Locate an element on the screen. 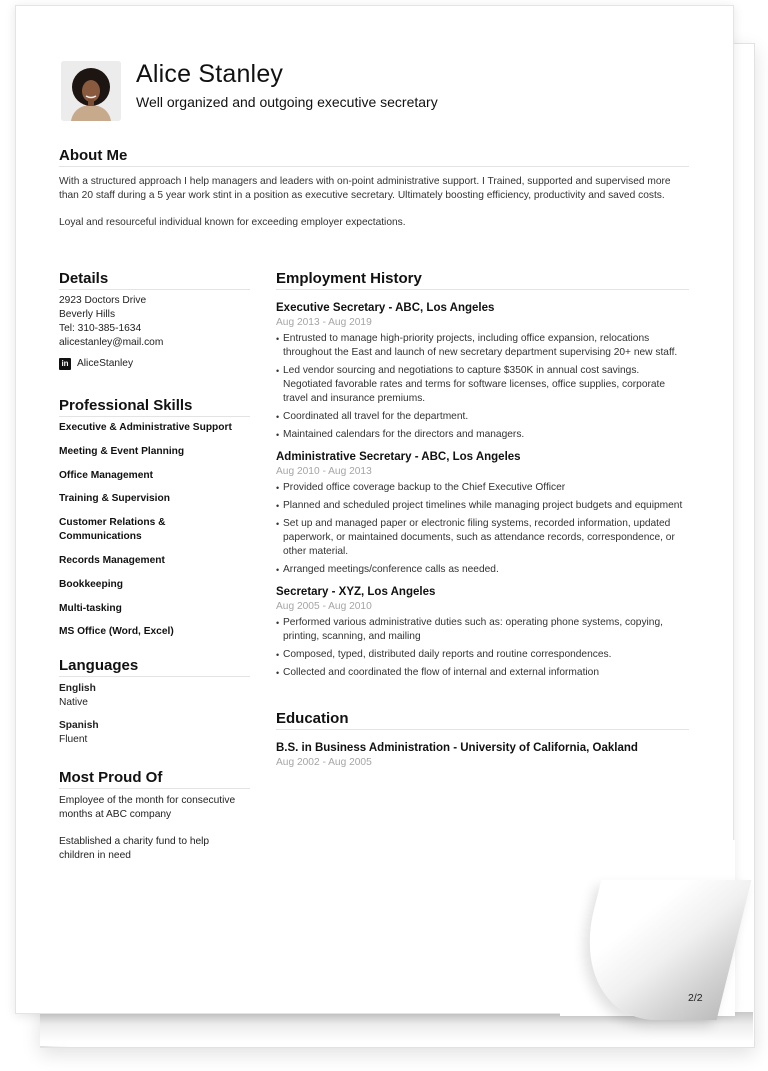  degree-dates: Aug 2002 - Aug 2005 is located at coordinates (324, 762).